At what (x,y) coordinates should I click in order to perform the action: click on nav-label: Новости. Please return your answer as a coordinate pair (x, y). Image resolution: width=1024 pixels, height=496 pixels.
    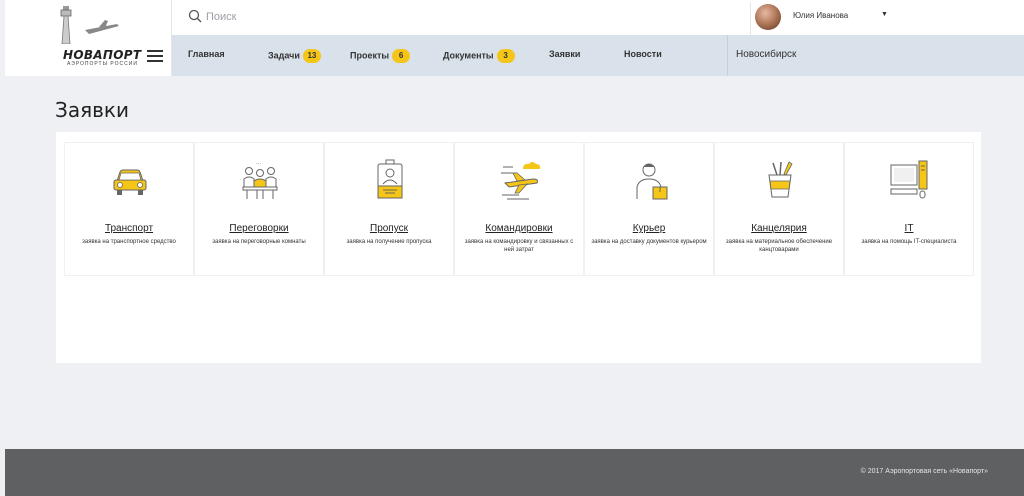
    Looking at the image, I should click on (643, 54).